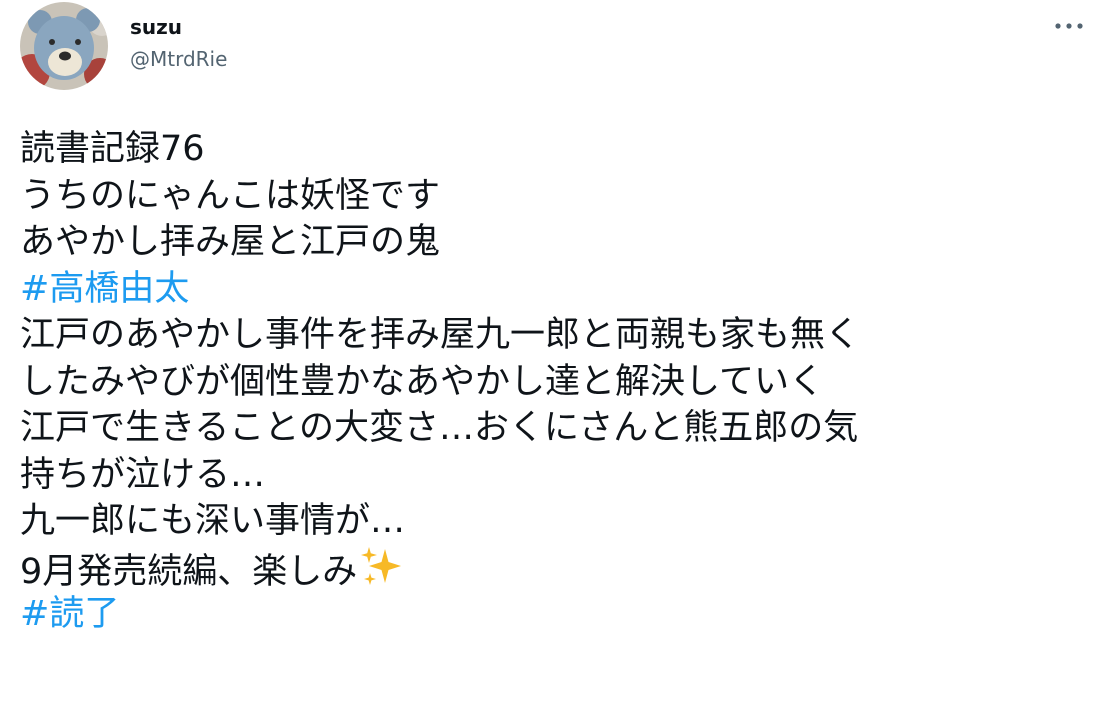 This screenshot has height=708, width=1108. Describe the element at coordinates (555, 289) in the screenshot. I see `hashtag-link: #高橋由太` at that location.